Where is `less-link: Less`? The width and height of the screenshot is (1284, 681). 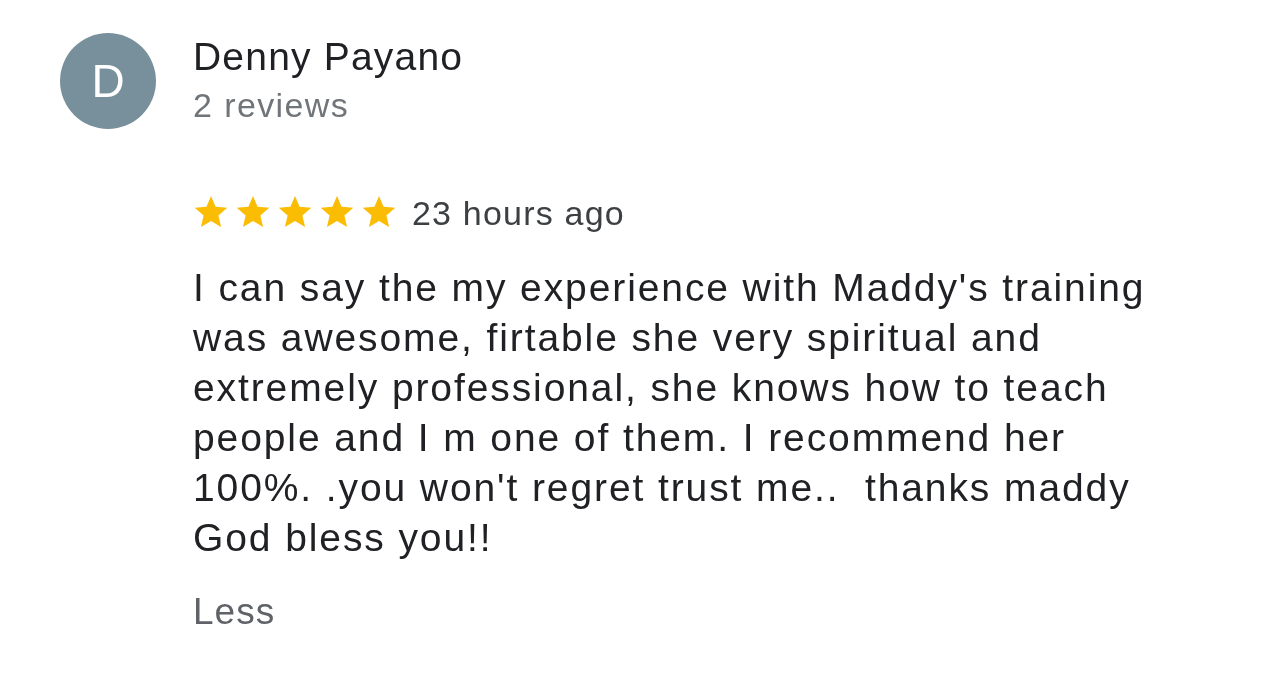
less-link: Less is located at coordinates (234, 612).